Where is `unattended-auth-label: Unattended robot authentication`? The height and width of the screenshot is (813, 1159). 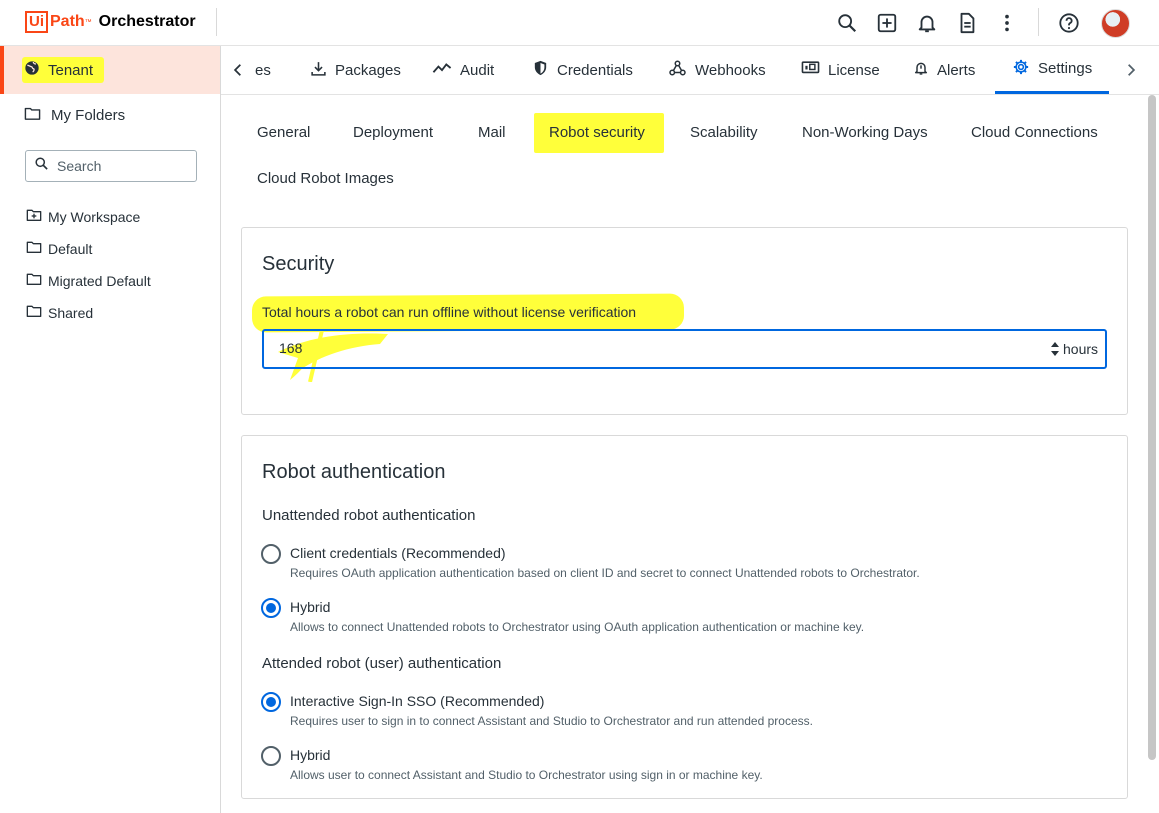
unattended-auth-label: Unattended robot authentication is located at coordinates (369, 515).